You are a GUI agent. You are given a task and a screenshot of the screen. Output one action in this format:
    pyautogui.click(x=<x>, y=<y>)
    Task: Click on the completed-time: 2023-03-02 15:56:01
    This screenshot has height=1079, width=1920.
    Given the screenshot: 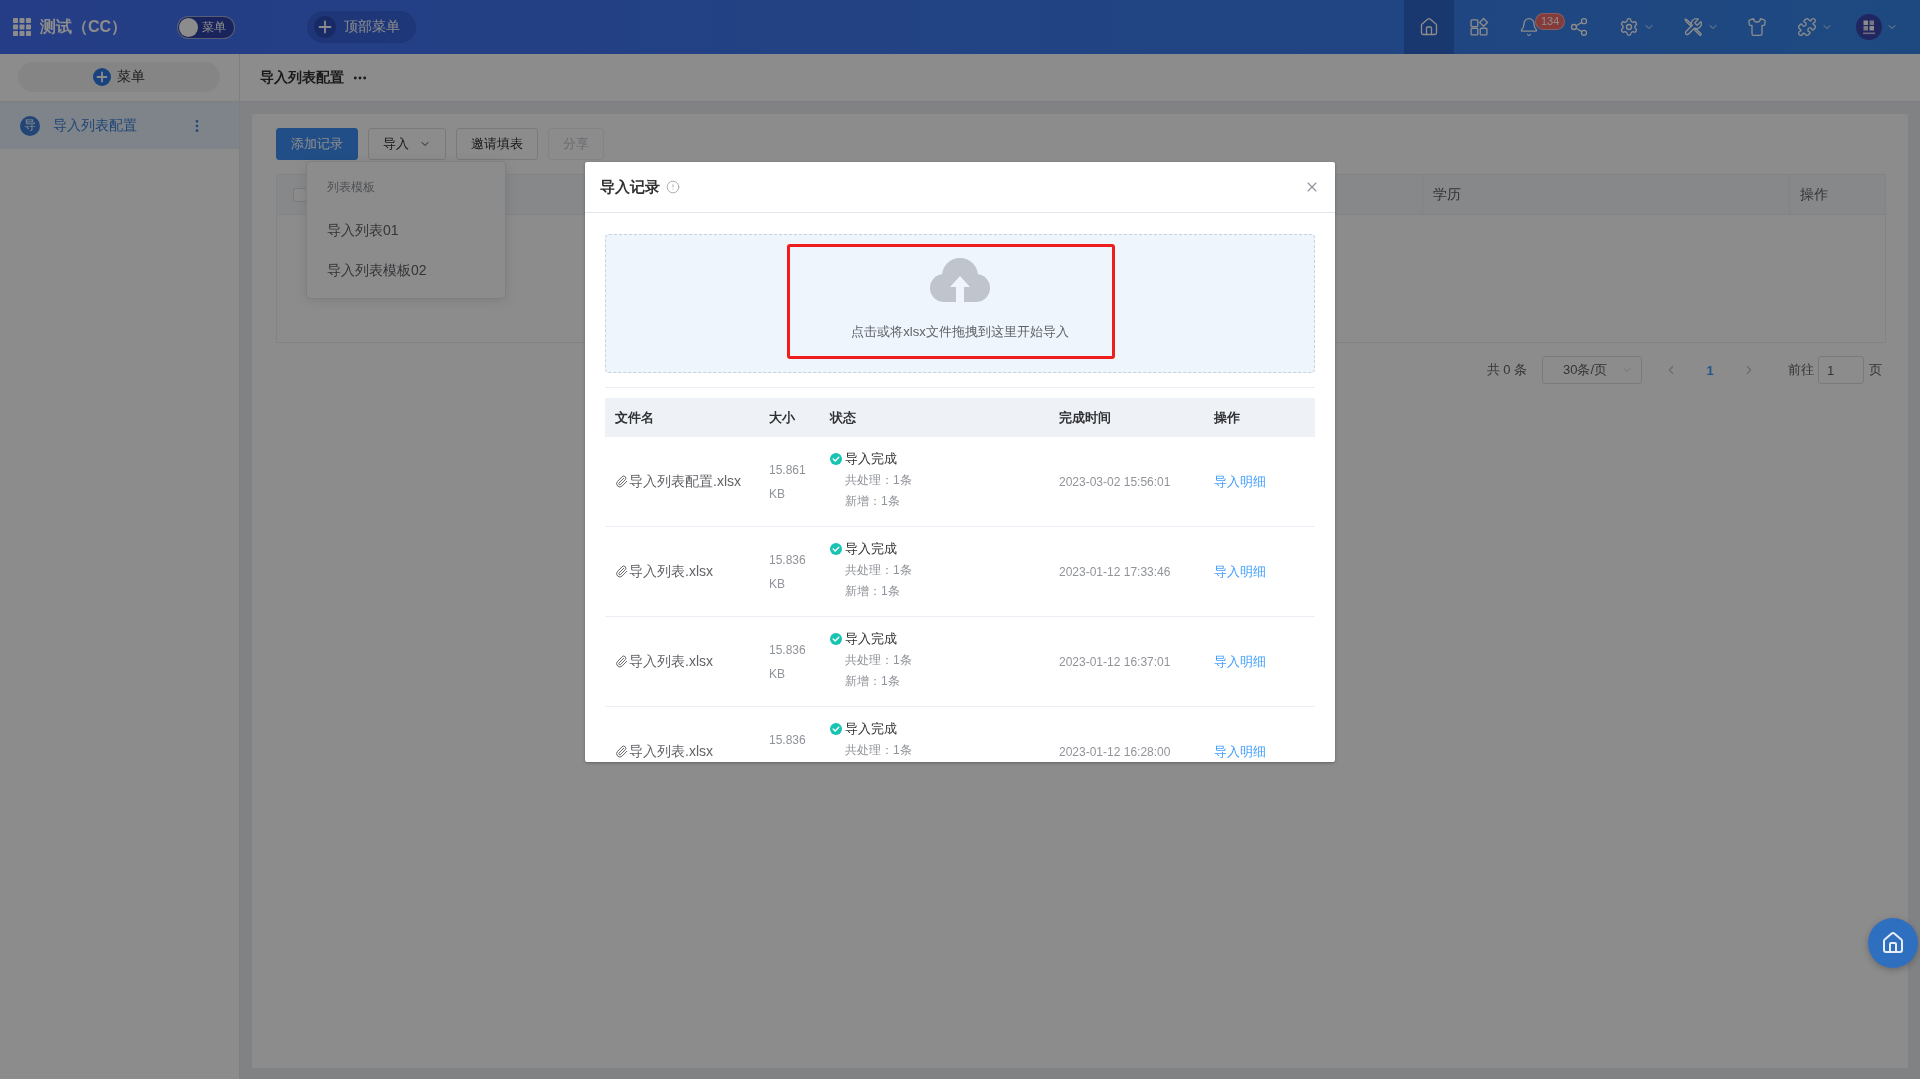 What is the action you would take?
    pyautogui.click(x=1115, y=481)
    